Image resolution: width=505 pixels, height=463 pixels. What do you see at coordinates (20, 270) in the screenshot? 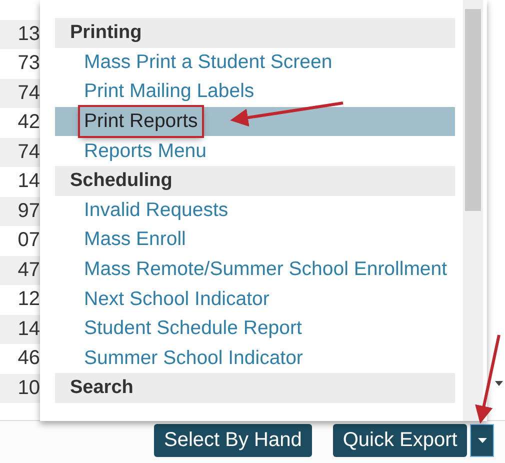
I see `row-number: 47` at bounding box center [20, 270].